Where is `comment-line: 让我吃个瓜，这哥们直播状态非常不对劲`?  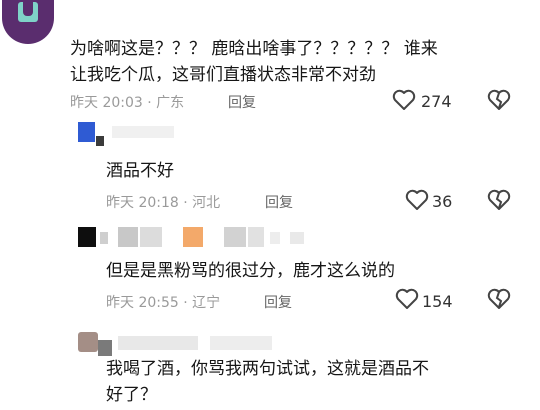 comment-line: 让我吃个瓜，这哥们直播状态非常不对劲 is located at coordinates (223, 75).